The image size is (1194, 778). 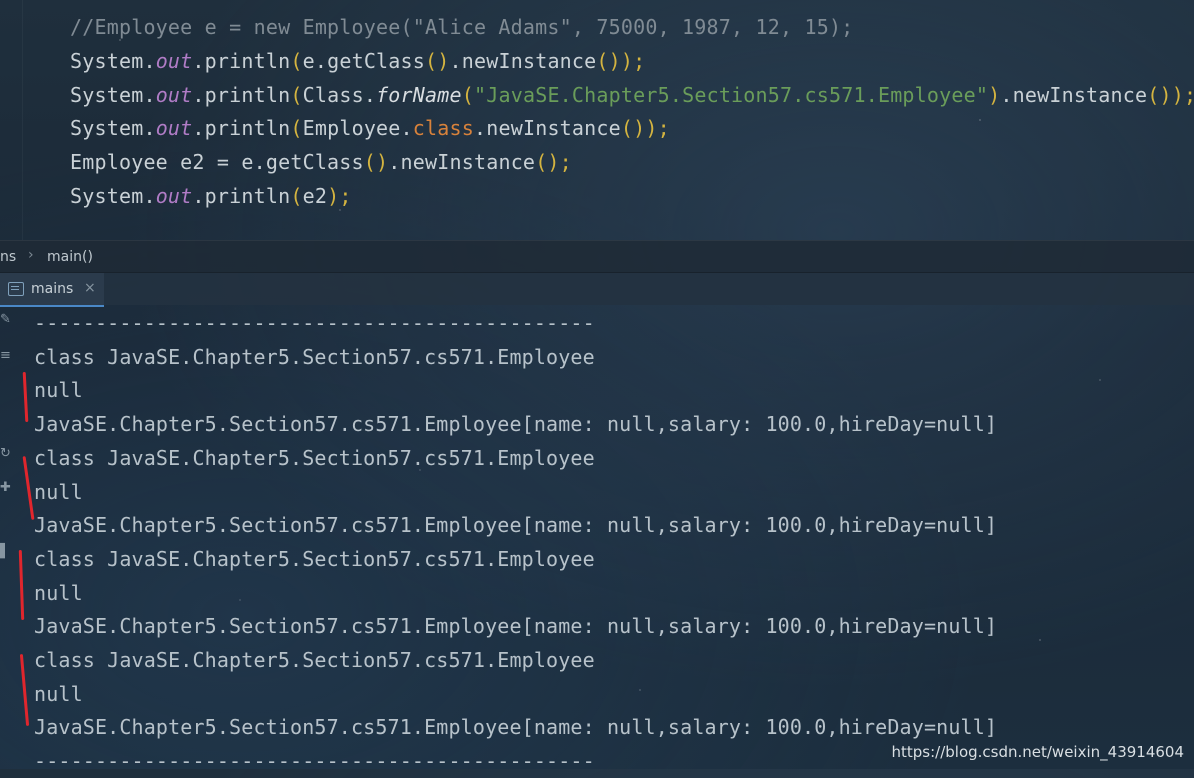 I want to click on code-token: e.getClass, so click(x=364, y=61).